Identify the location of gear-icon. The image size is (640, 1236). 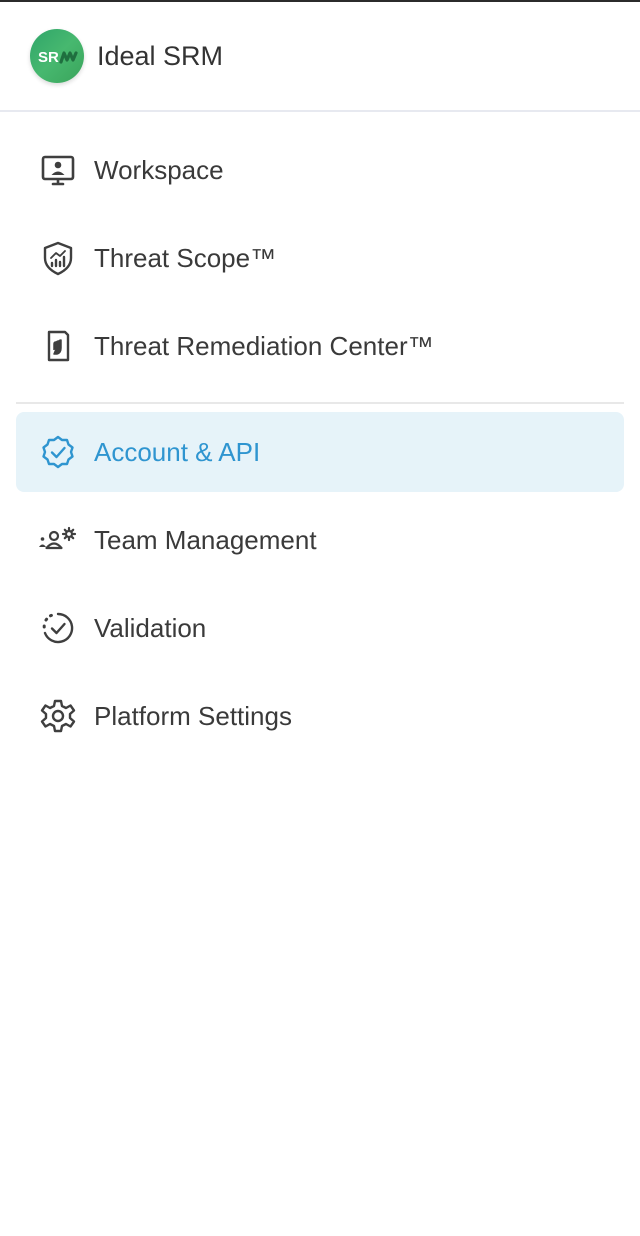
(58, 716).